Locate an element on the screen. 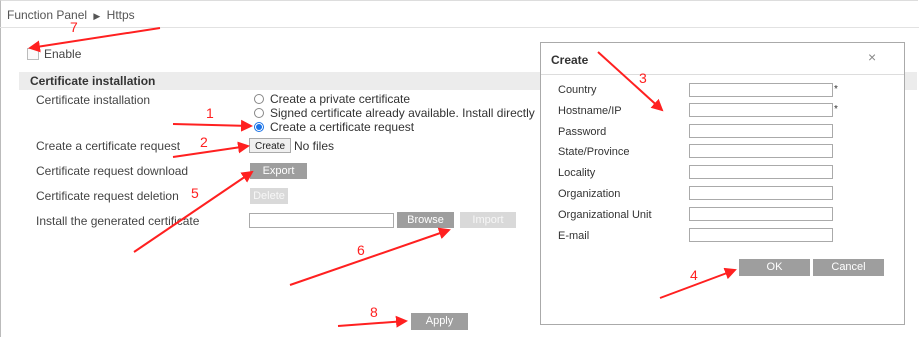  annotation-label-6: 6 is located at coordinates (361, 250).